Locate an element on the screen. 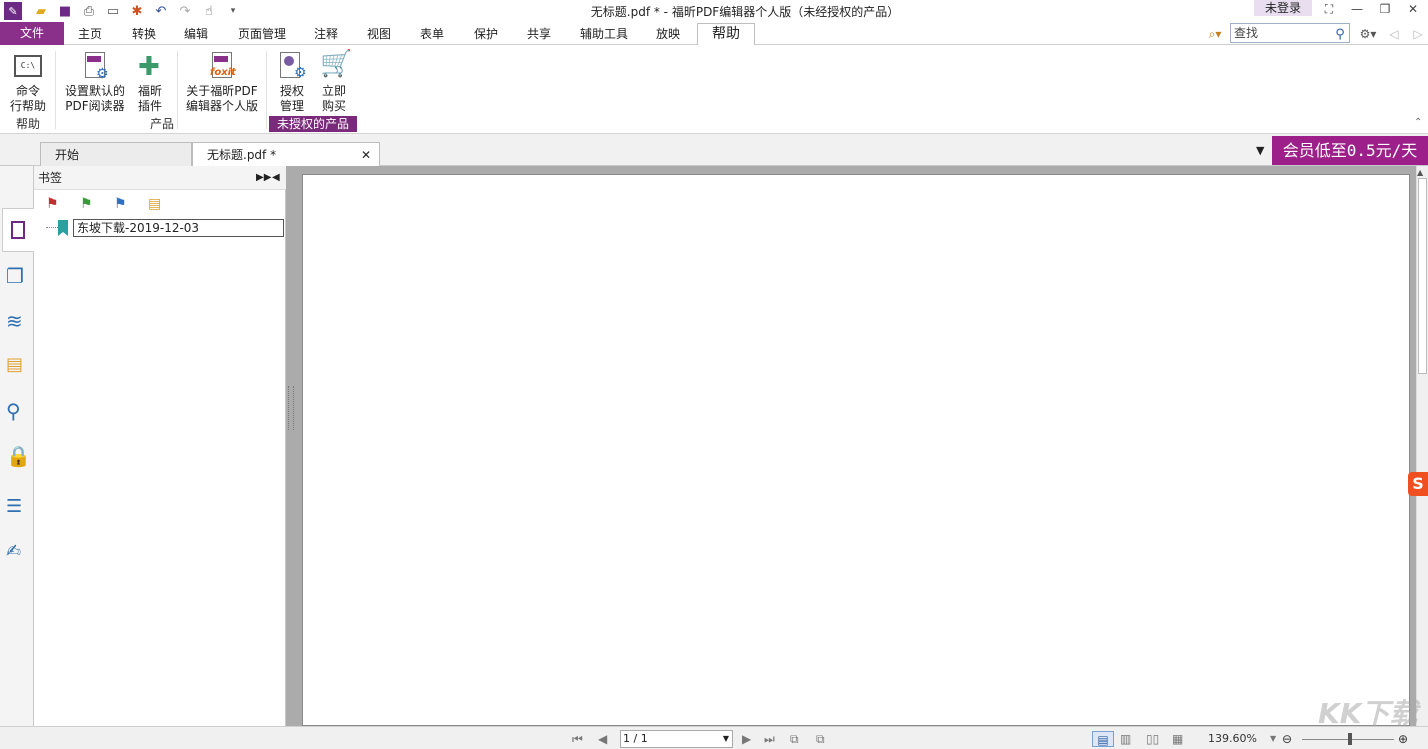 The height and width of the screenshot is (749, 1428). scroll-thumb is located at coordinates (1422, 276).